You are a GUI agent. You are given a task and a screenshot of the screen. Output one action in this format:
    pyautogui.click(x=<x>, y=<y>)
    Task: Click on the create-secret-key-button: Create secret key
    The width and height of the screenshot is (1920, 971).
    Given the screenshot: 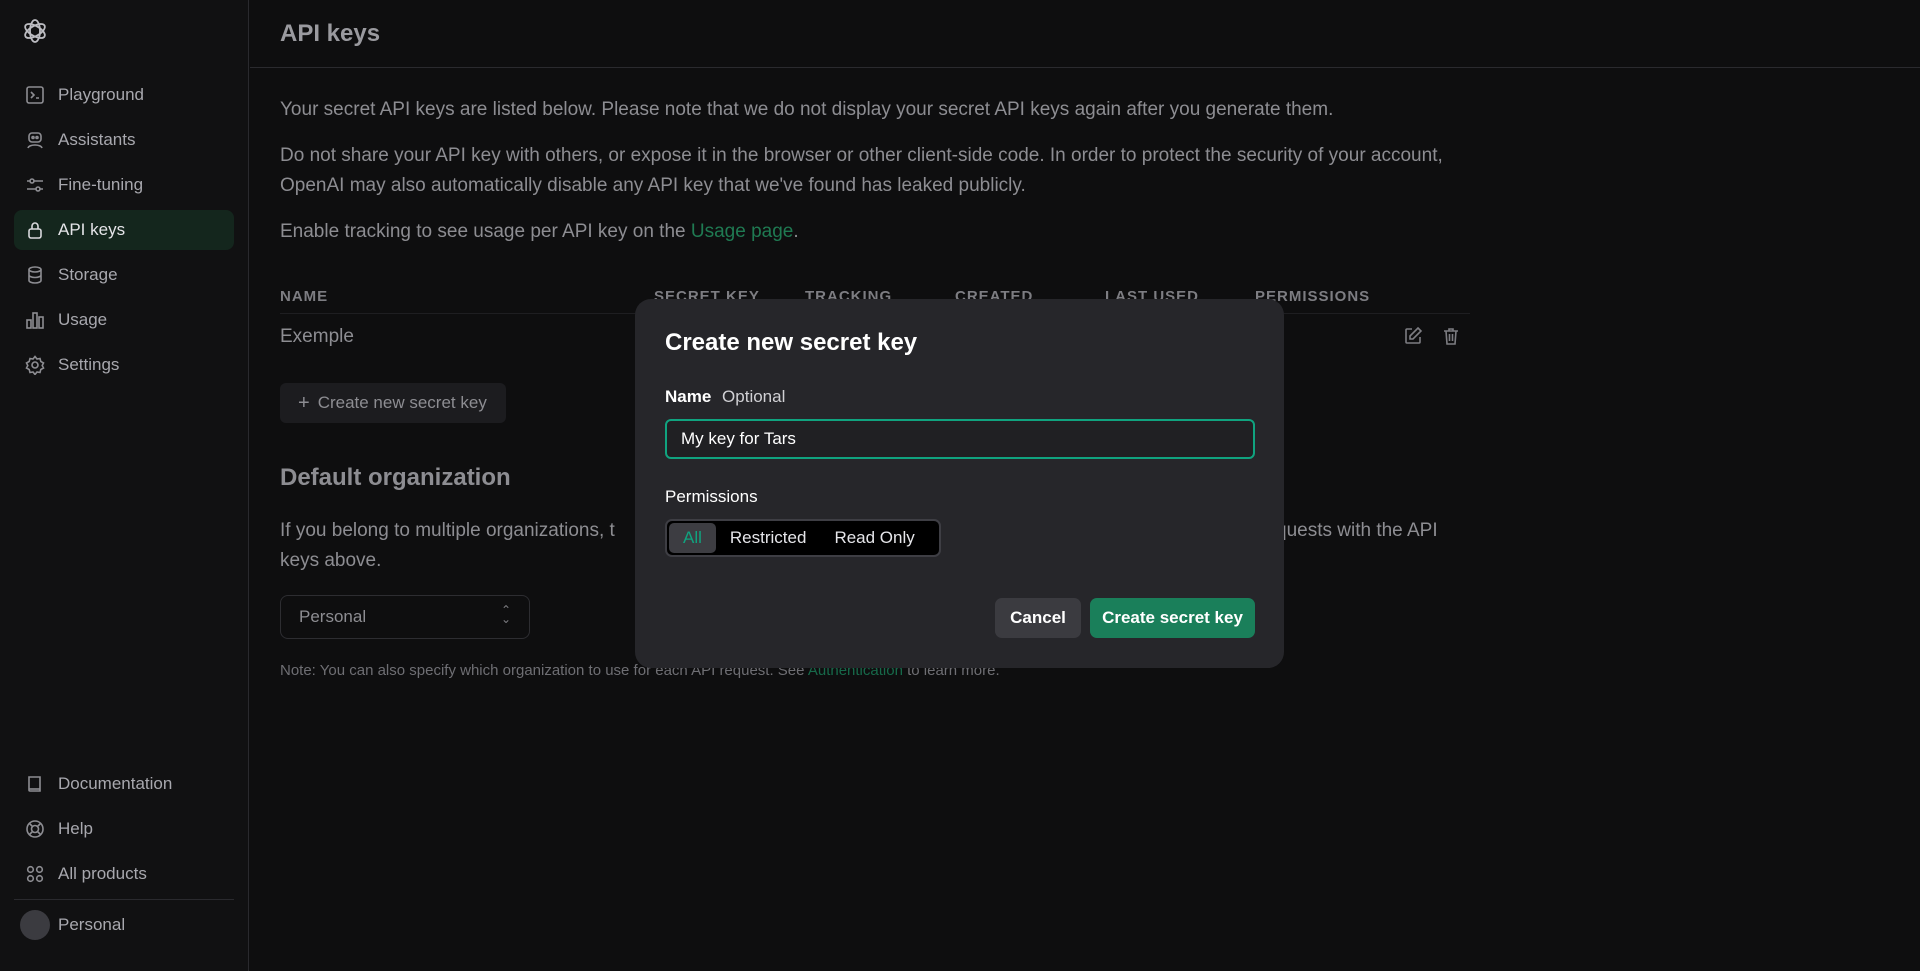 What is the action you would take?
    pyautogui.click(x=1172, y=618)
    